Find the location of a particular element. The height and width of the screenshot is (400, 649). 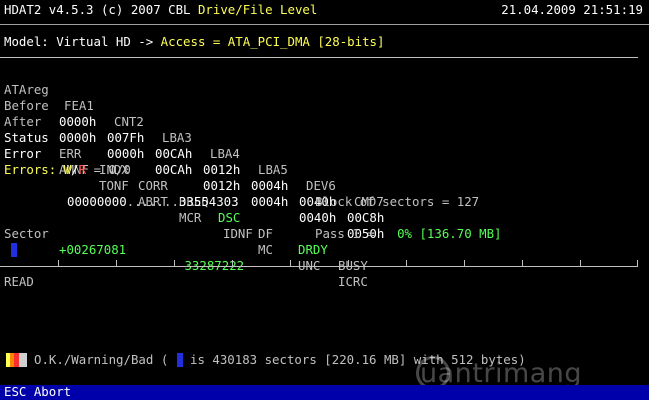

legend-block-icon is located at coordinates (180, 360).